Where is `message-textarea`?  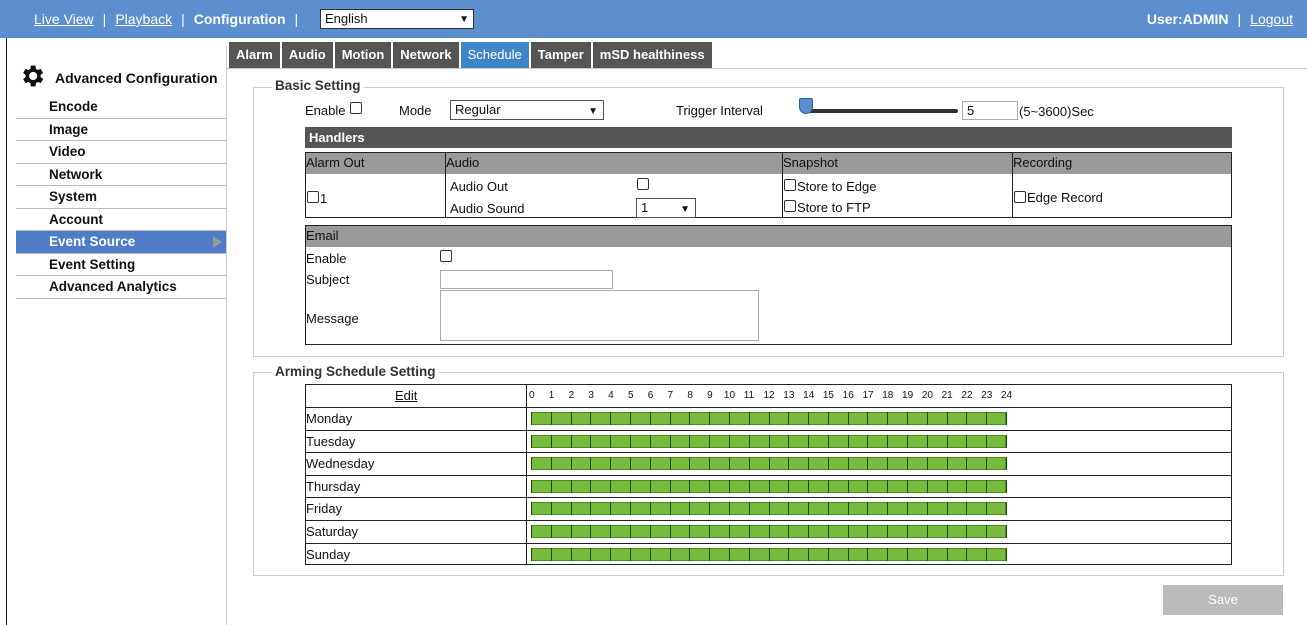 message-textarea is located at coordinates (599, 315).